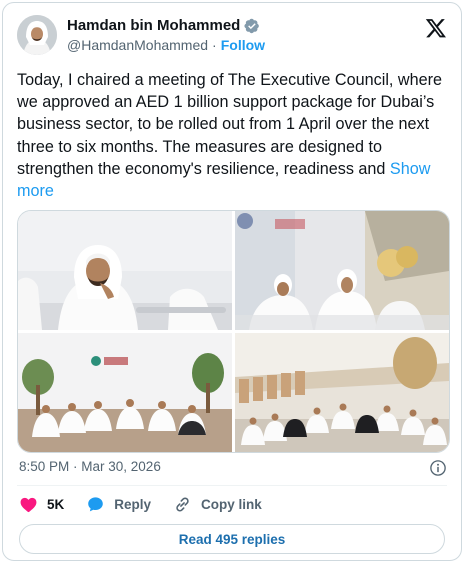 Image resolution: width=466 pixels, height=565 pixels. What do you see at coordinates (41, 504) in the screenshot?
I see `like-button: 5K` at bounding box center [41, 504].